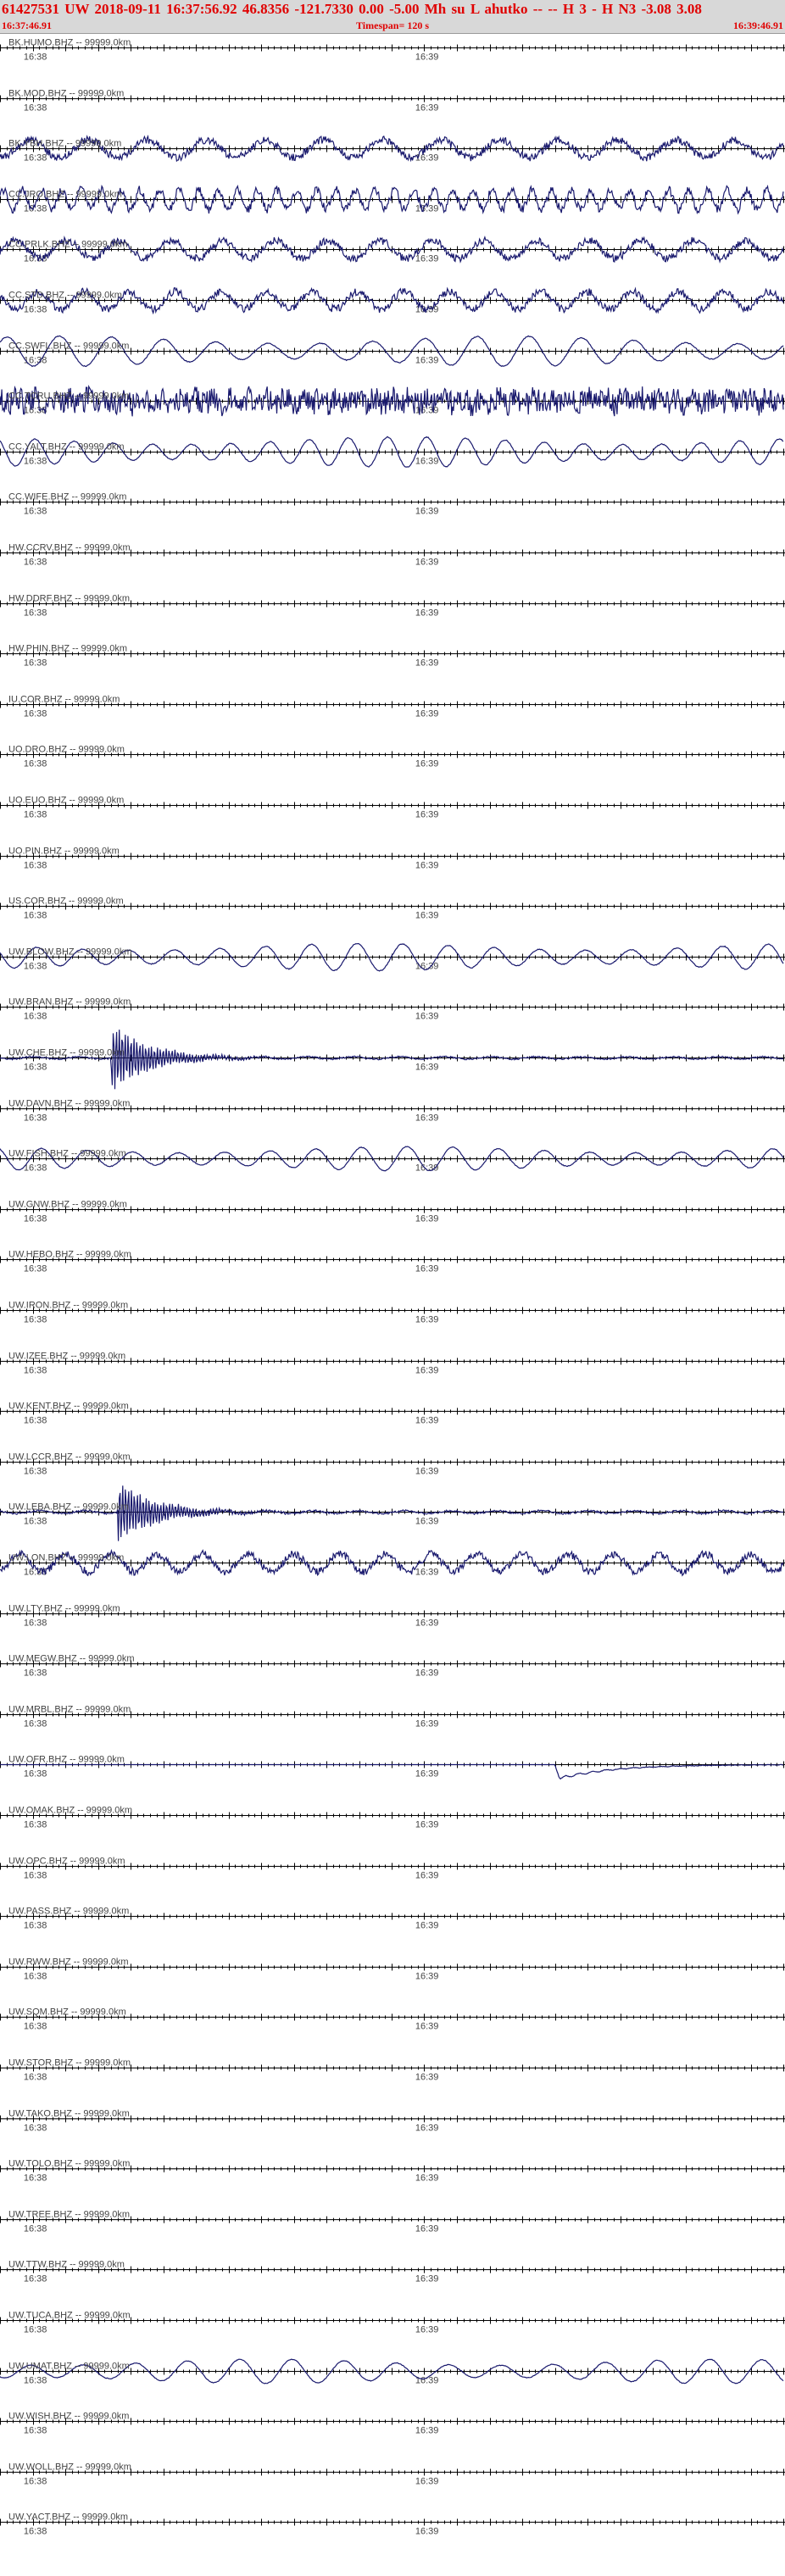  I want to click on channel-label: UW.LCCR.BHZ -- 99999.0km, so click(69, 1457).